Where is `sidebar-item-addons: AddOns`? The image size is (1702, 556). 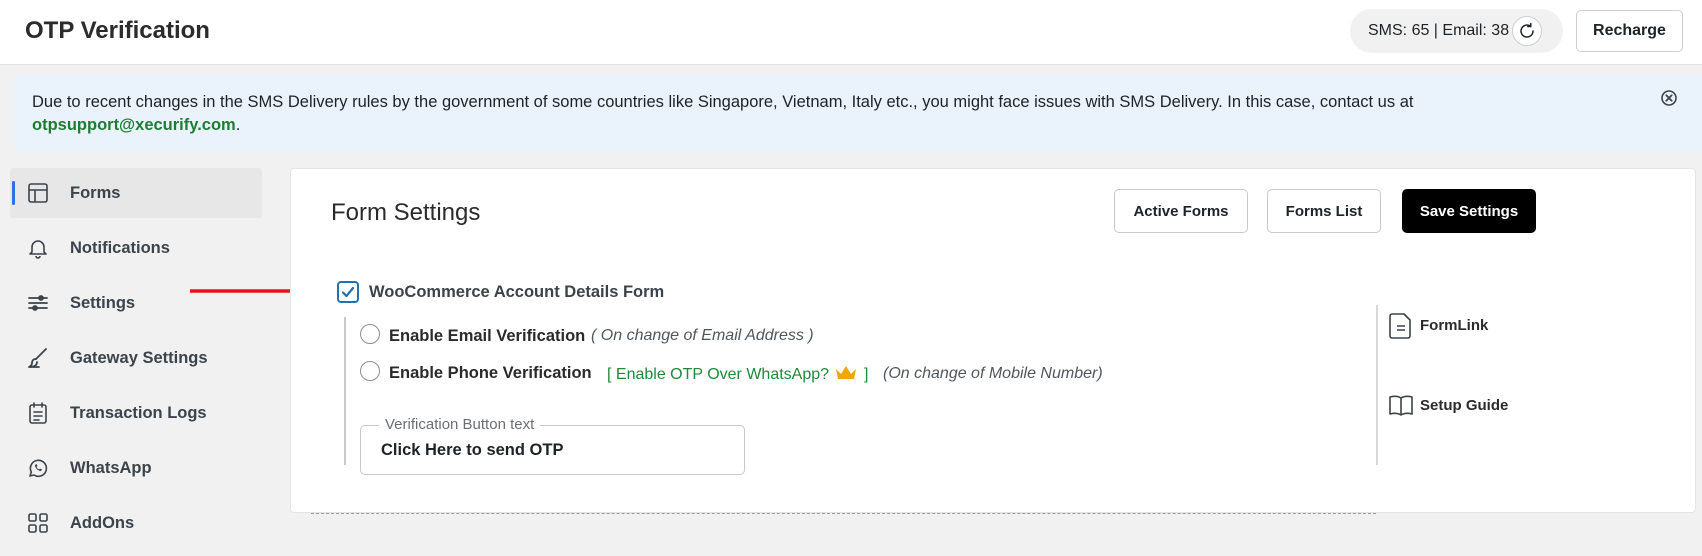
sidebar-item-addons: AddOns is located at coordinates (136, 523).